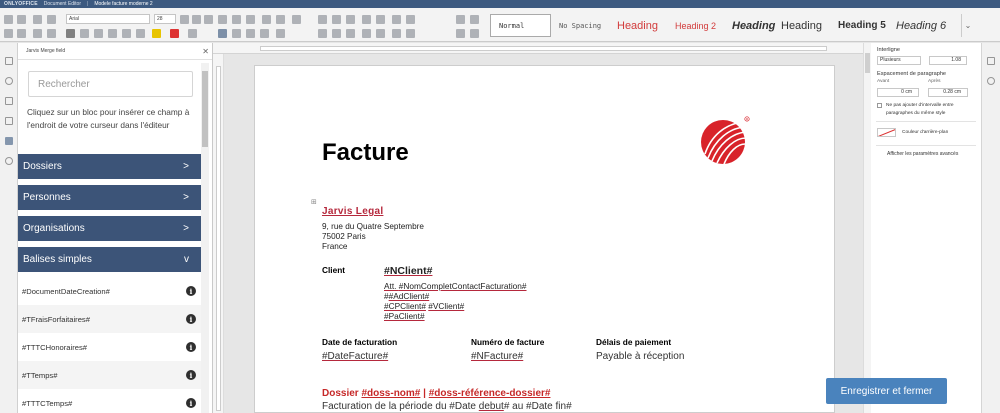 The width and height of the screenshot is (1000, 413). What do you see at coordinates (84, 33) in the screenshot?
I see `italic-icon` at bounding box center [84, 33].